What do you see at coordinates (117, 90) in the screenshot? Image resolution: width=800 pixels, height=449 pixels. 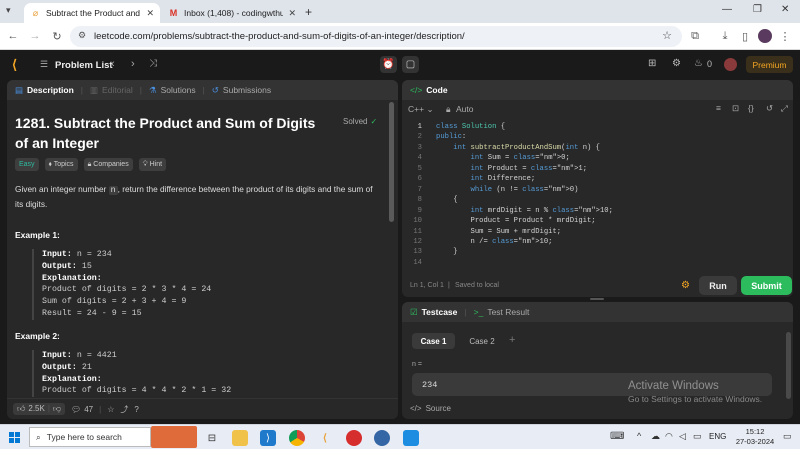 I see `tab-editorial: Editorial` at bounding box center [117, 90].